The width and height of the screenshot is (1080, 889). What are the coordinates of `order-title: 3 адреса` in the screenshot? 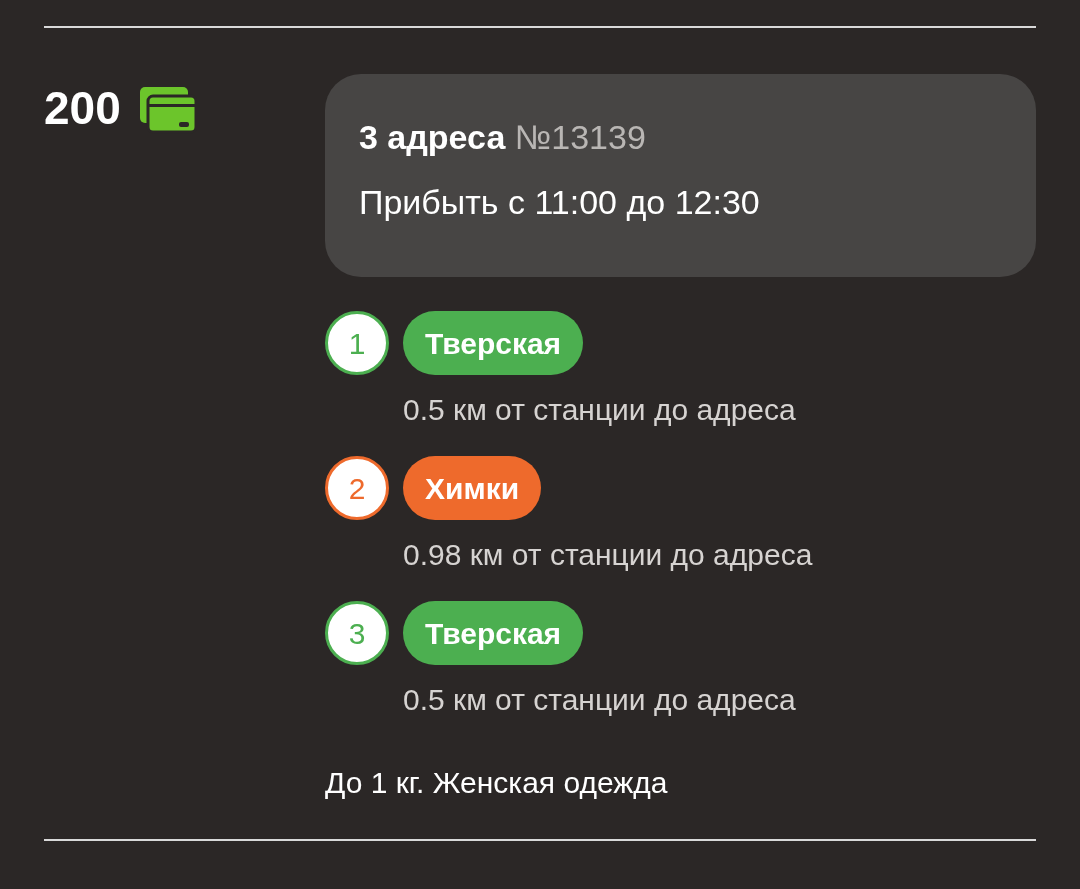 It's located at (432, 137).